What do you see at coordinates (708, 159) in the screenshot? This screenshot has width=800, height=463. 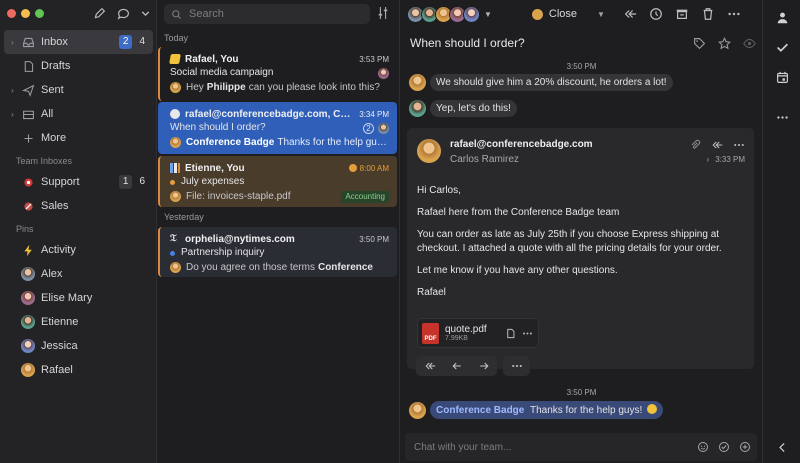 I see `chevron-right-icon: ›` at bounding box center [708, 159].